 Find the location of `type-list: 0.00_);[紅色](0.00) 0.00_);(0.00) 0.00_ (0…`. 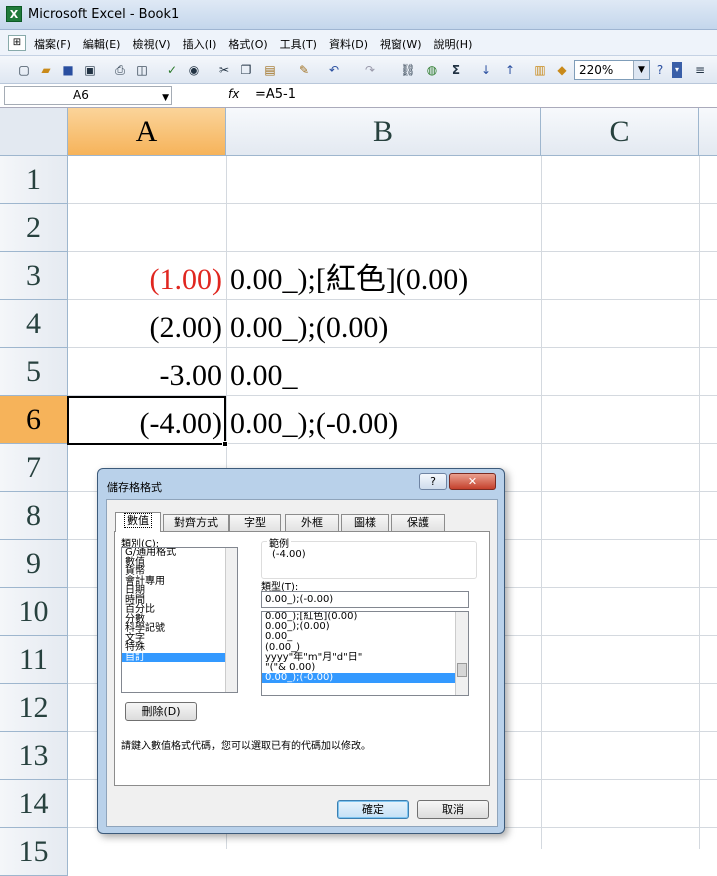

type-list: 0.00_);[紅色](0.00) 0.00_);(0.00) 0.00_ (0… is located at coordinates (365, 653).